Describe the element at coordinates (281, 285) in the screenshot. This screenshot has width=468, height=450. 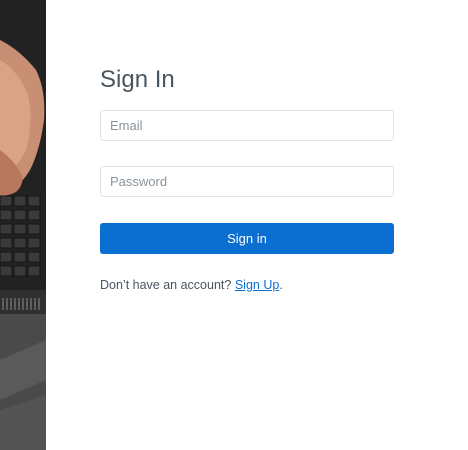
I see `signup-prompt-suffix: .` at that location.